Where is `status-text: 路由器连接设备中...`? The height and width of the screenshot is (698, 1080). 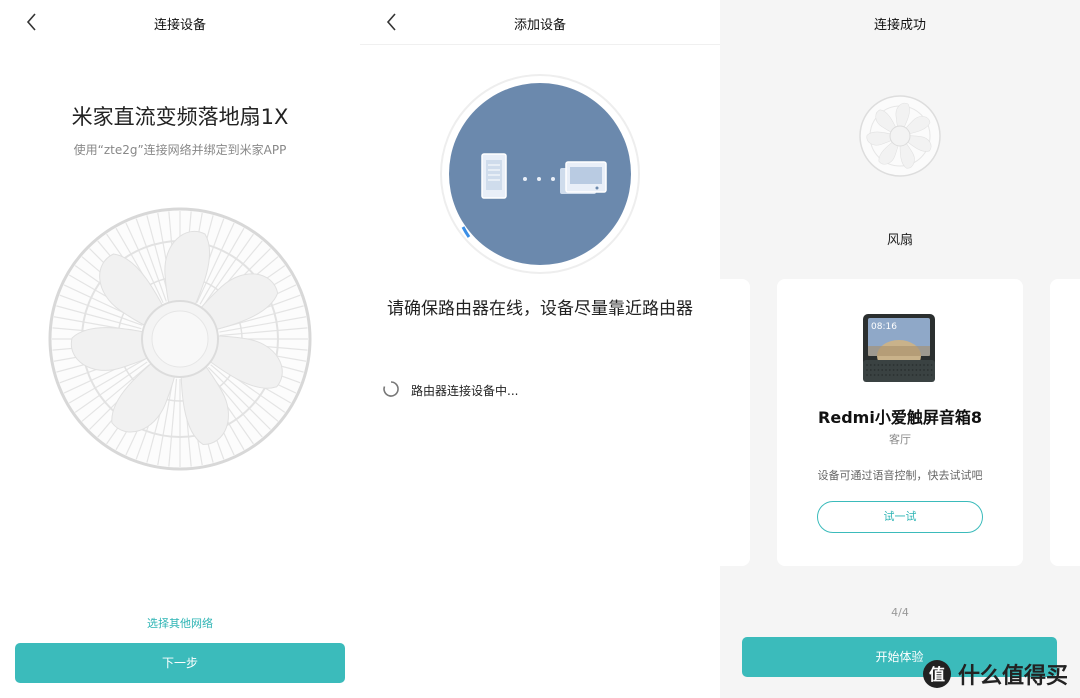
status-text: 路由器连接设备中... is located at coordinates (465, 391).